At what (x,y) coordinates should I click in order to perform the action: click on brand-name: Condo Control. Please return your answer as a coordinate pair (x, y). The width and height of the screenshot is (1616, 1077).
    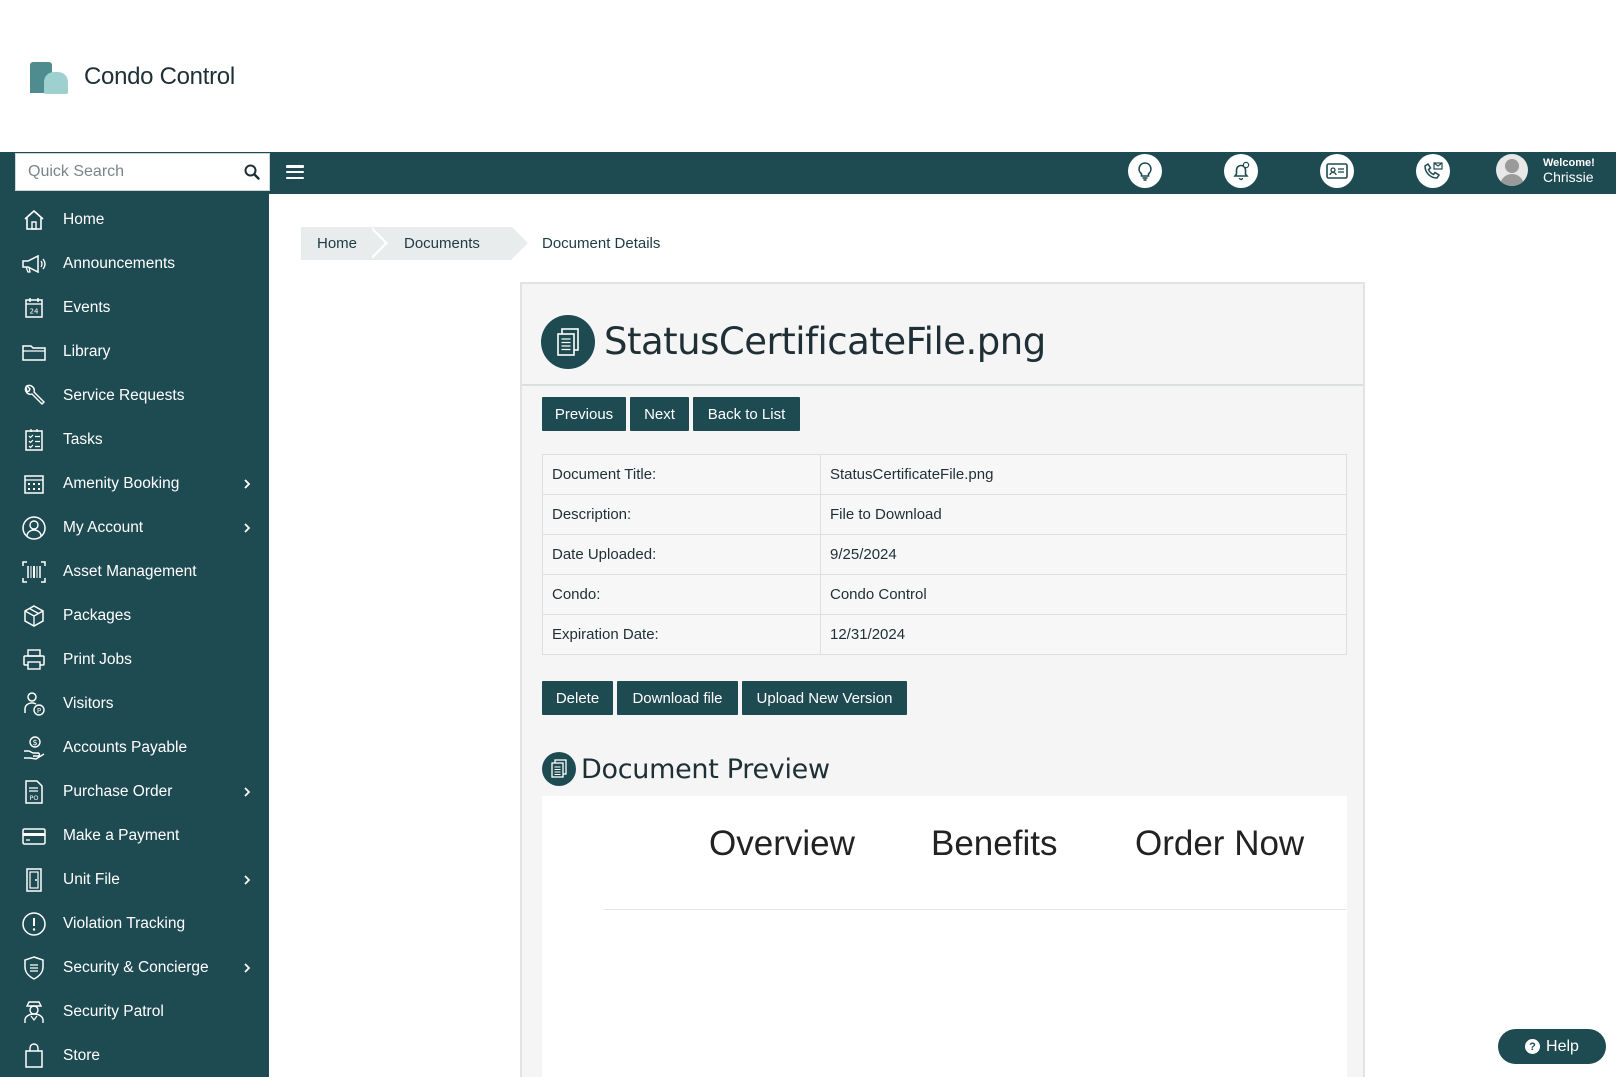
    Looking at the image, I should click on (159, 76).